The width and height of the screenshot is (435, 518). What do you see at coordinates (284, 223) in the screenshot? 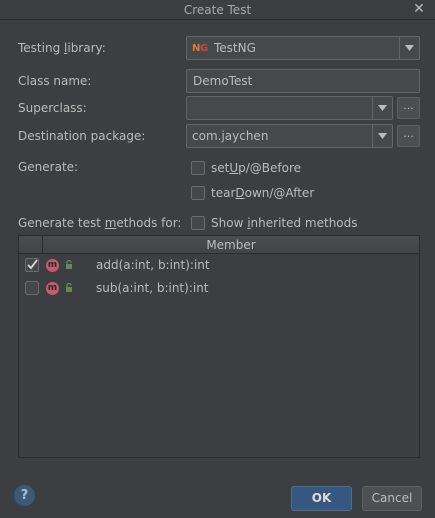
I see `show-inherited-label: Show inherited methods` at bounding box center [284, 223].